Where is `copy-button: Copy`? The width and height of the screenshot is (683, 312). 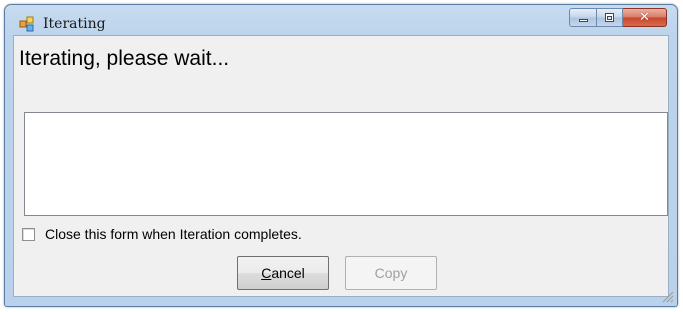 copy-button: Copy is located at coordinates (391, 273).